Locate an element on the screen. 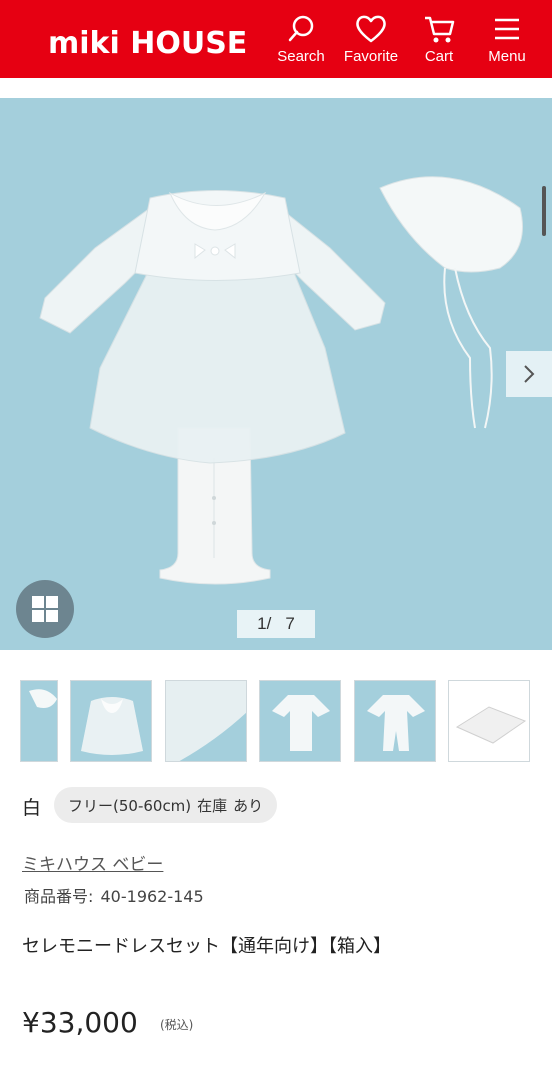 This screenshot has width=552, height=1080. brand-logo: miki HOUSE is located at coordinates (147, 44).